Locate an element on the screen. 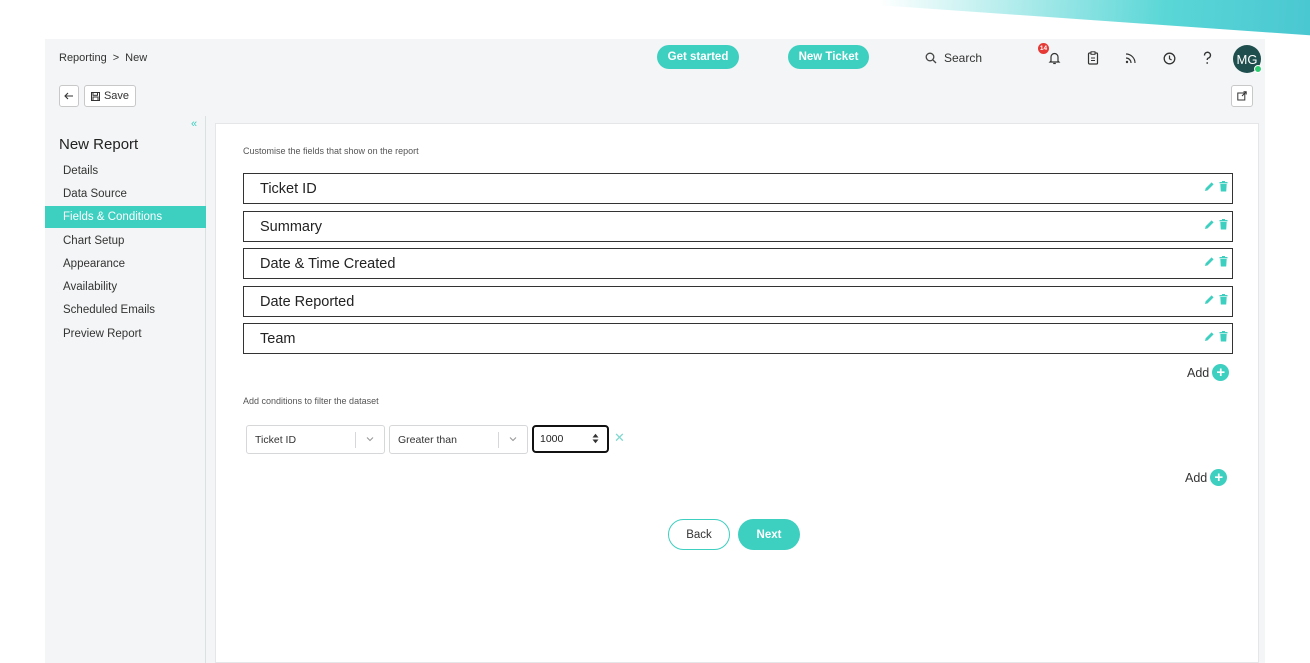  field-label: Ticket ID is located at coordinates (288, 188).